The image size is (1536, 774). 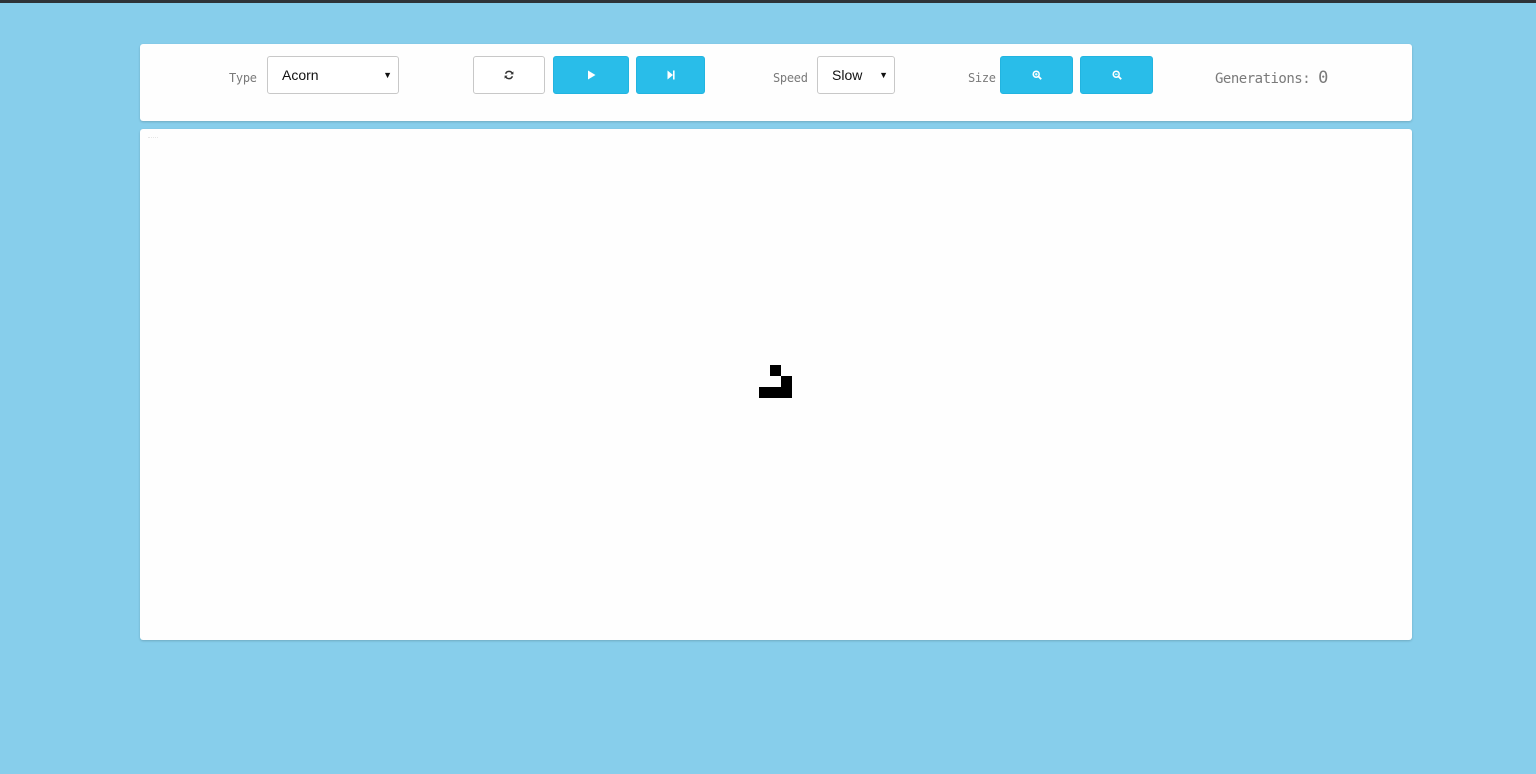 What do you see at coordinates (790, 78) in the screenshot?
I see `speed-label: Speed` at bounding box center [790, 78].